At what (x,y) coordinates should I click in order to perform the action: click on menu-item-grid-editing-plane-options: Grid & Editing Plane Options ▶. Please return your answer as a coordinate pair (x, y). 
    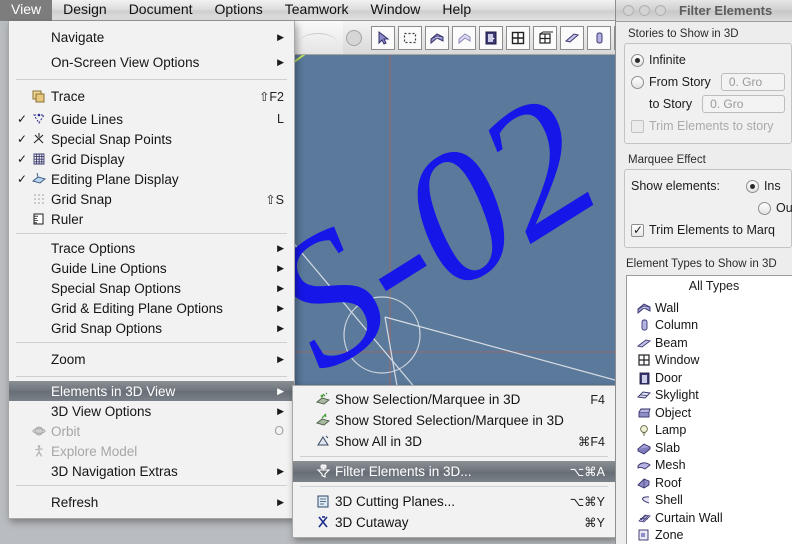
    Looking at the image, I should click on (151, 308).